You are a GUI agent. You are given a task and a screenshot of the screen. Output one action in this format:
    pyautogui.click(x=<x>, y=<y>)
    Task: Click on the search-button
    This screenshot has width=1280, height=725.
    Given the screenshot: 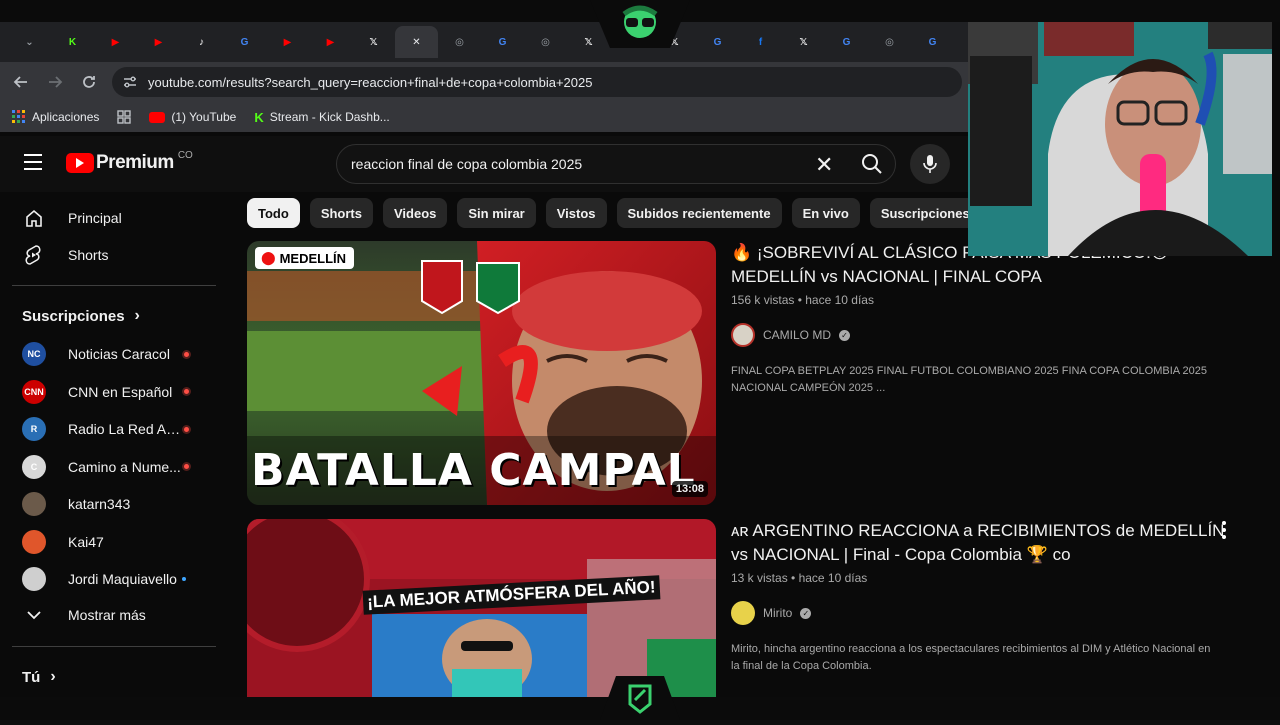 What is the action you would take?
    pyautogui.click(x=872, y=164)
    